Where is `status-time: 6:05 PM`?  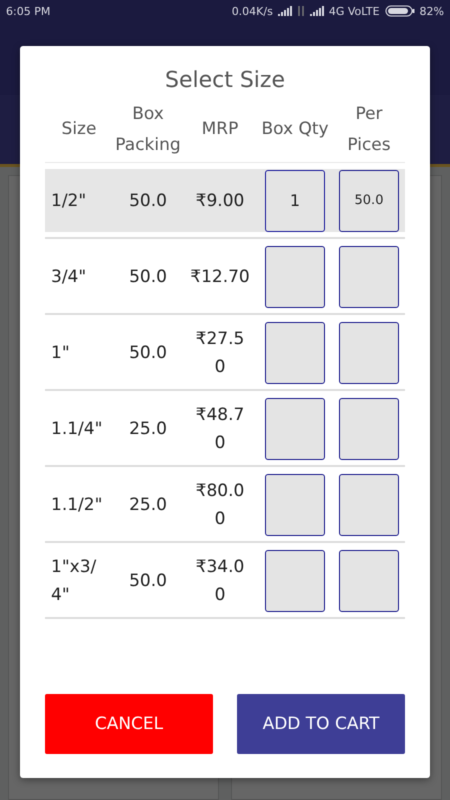
status-time: 6:05 PM is located at coordinates (28, 11).